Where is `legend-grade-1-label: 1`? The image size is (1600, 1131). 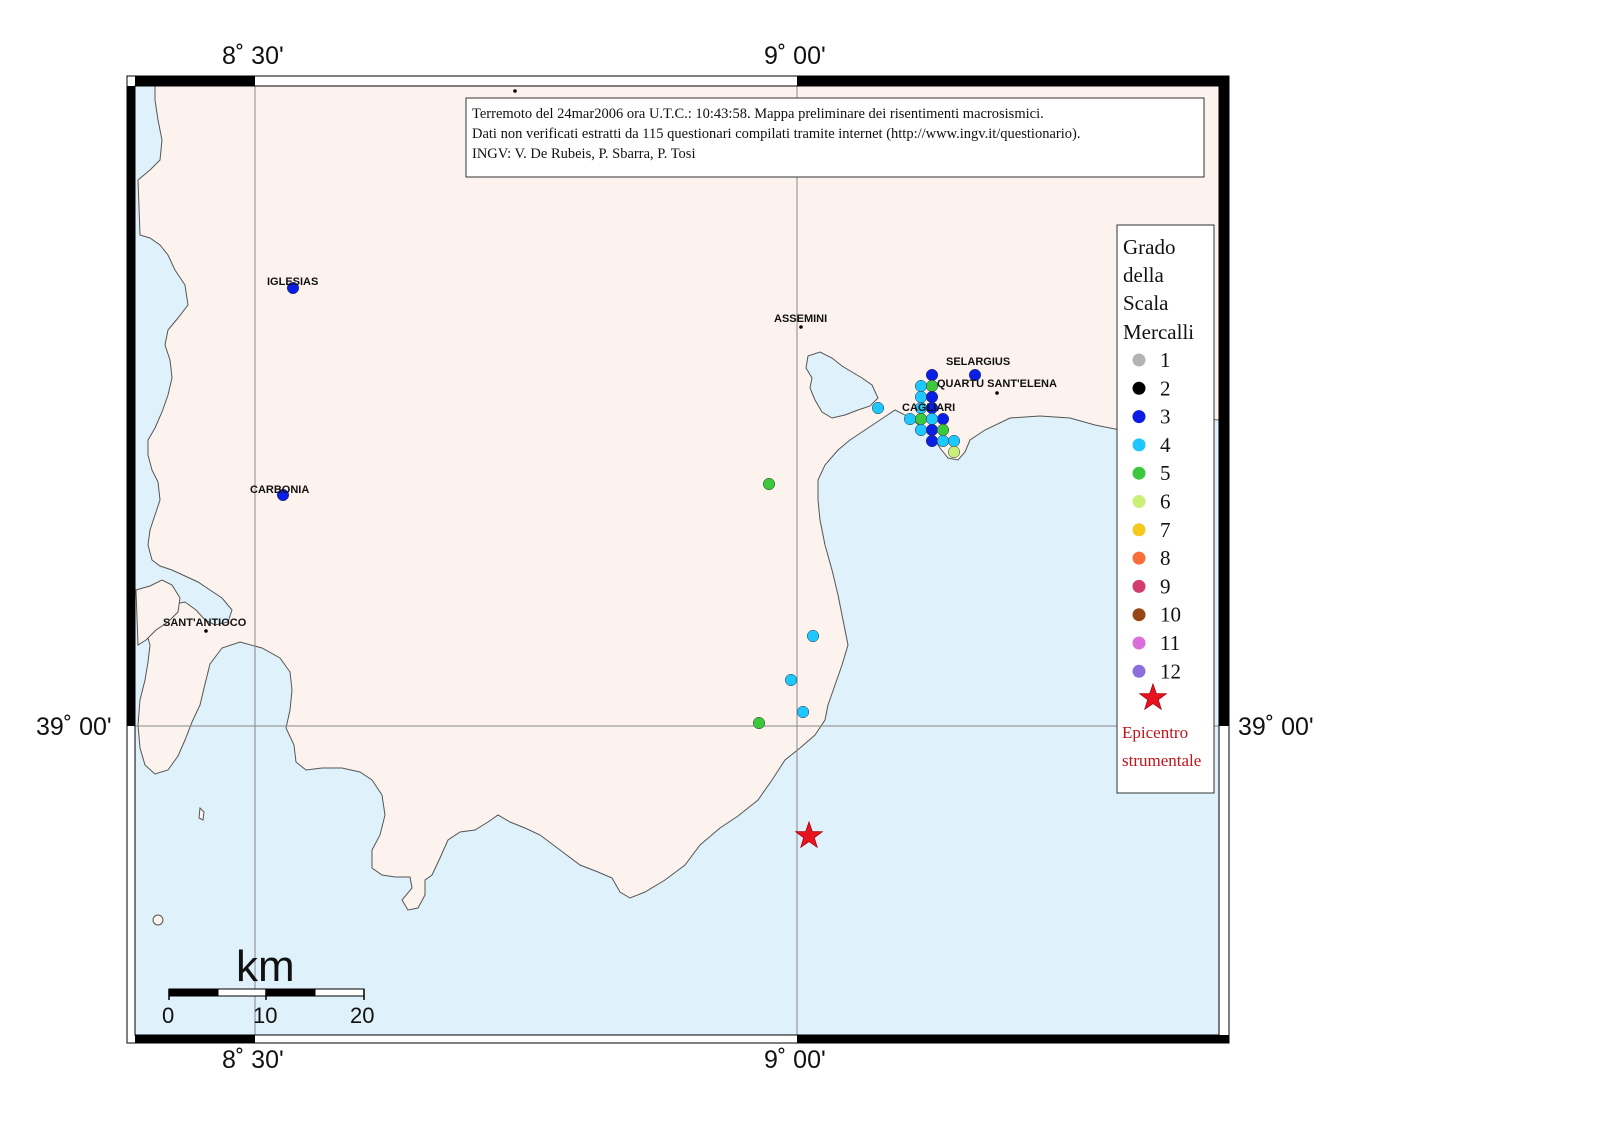
legend-grade-1-label: 1 is located at coordinates (1165, 360).